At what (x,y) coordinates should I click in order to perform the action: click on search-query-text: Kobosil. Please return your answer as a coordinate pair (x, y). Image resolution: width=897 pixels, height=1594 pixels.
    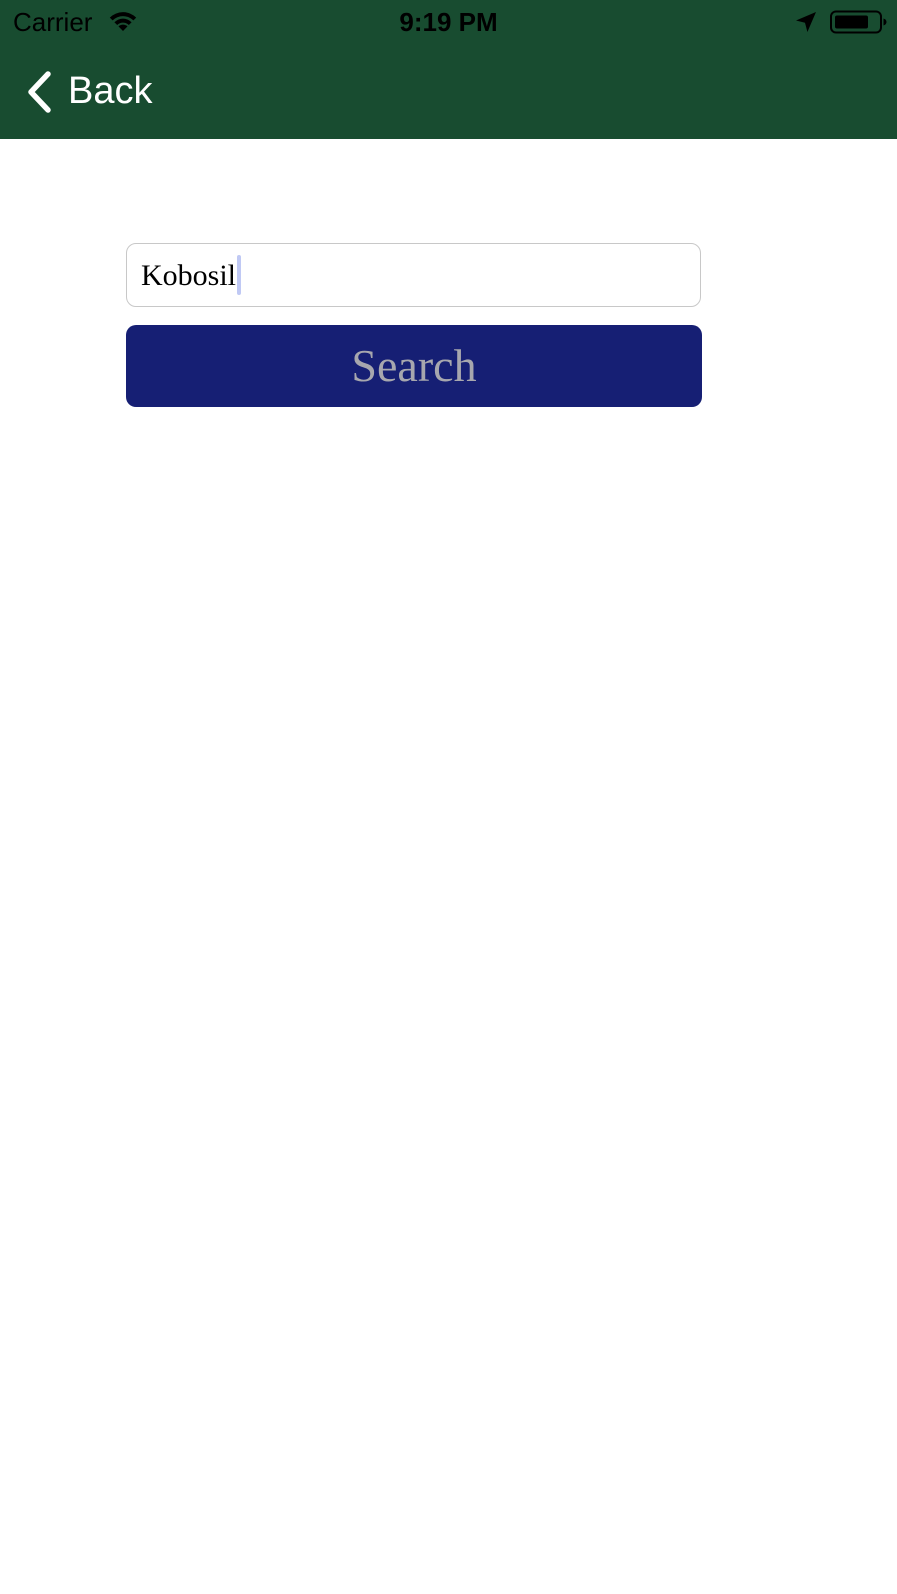
    Looking at the image, I should click on (189, 275).